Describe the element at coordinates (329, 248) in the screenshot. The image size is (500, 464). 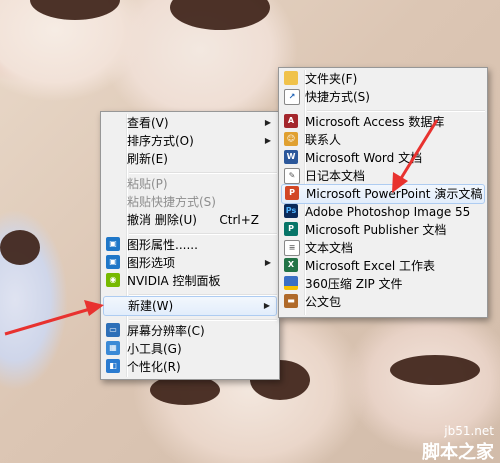
I see `menu-item-label: 文本文档` at that location.